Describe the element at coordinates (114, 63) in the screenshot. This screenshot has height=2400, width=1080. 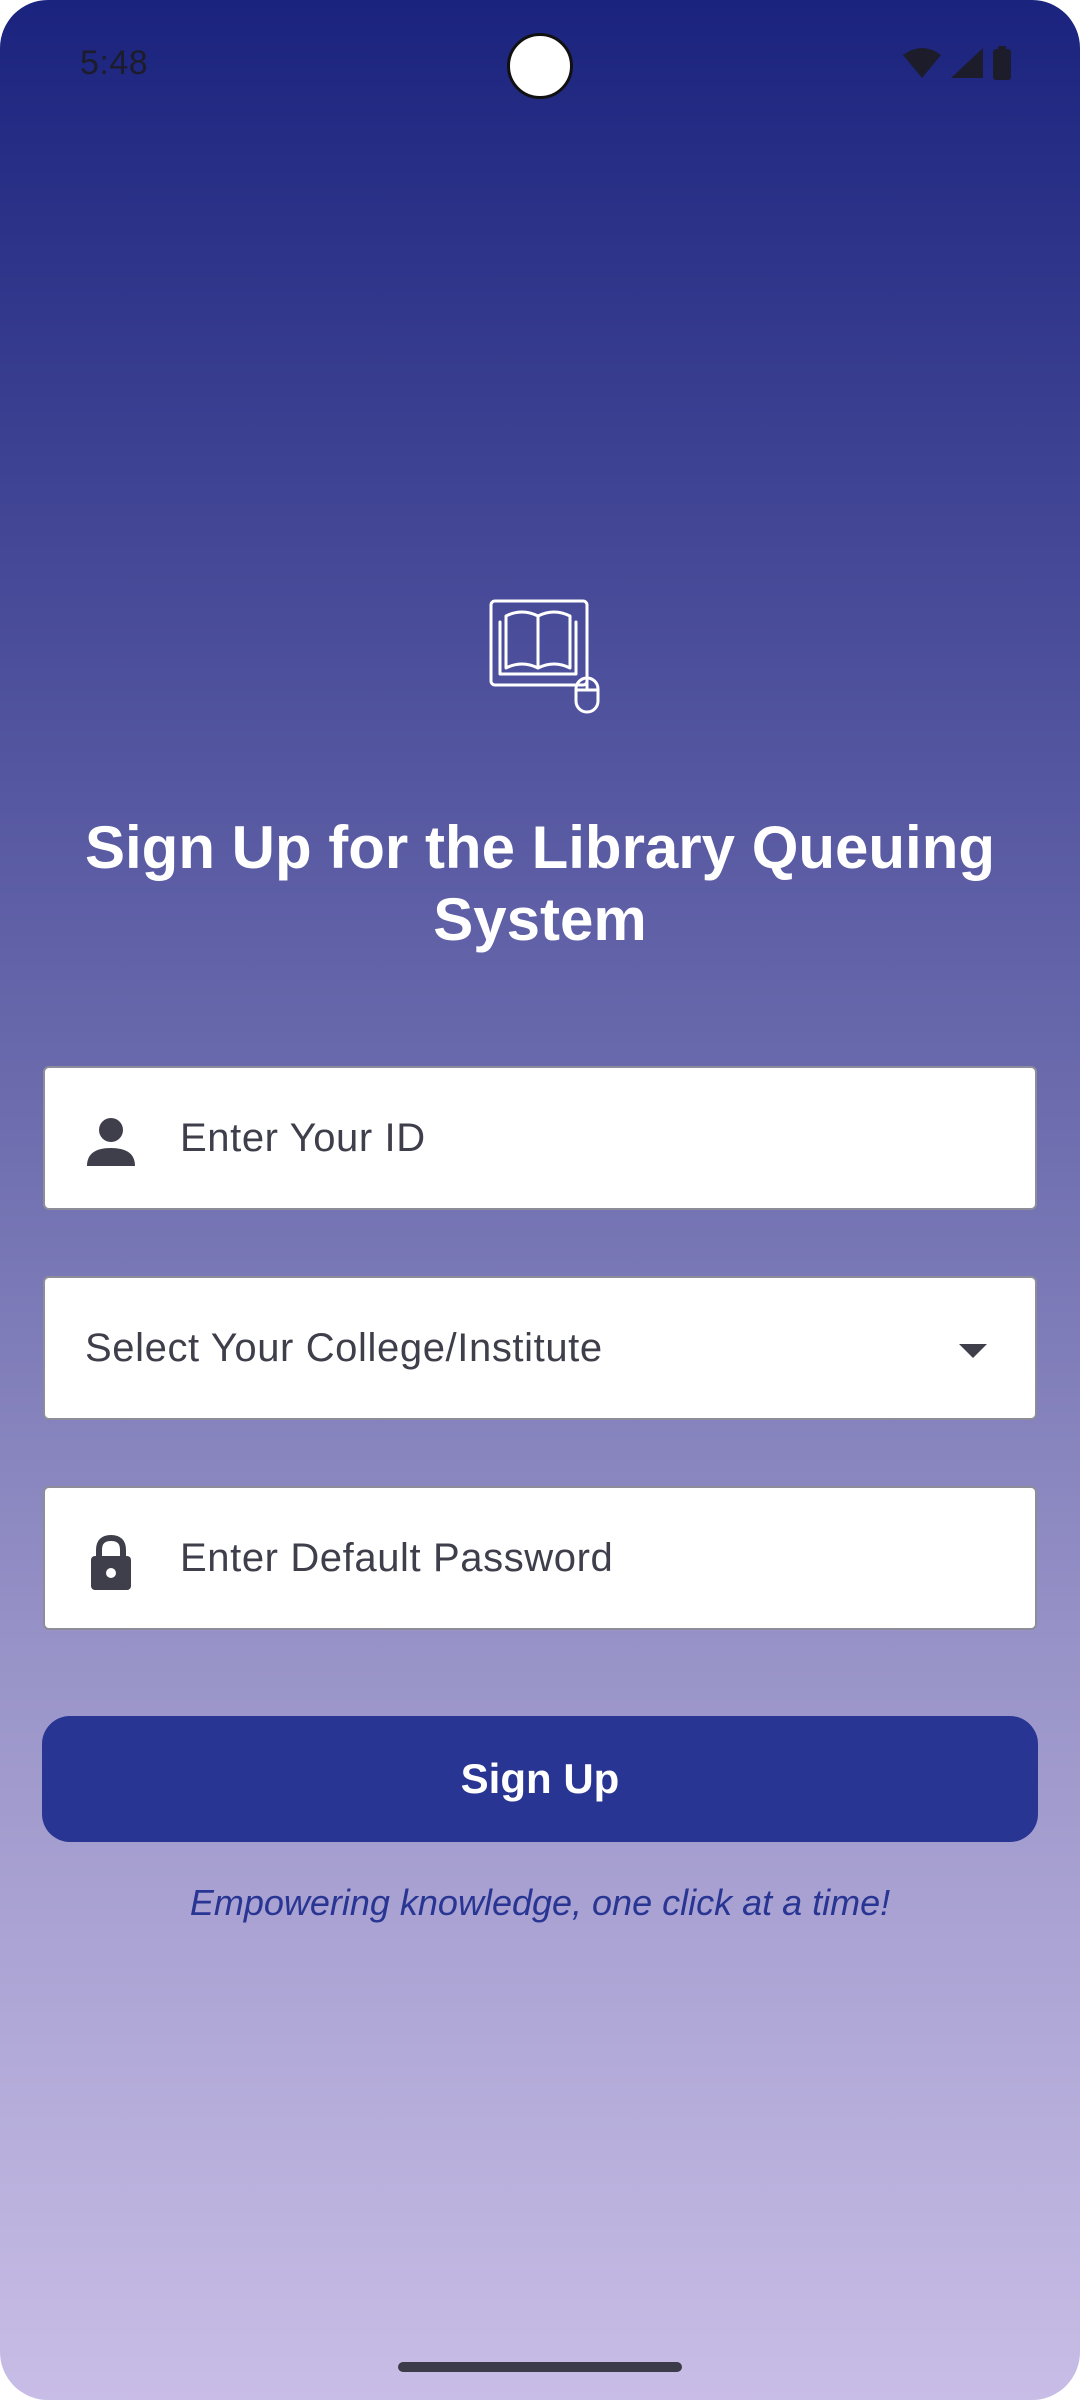
I see `status-time: 5:48` at that location.